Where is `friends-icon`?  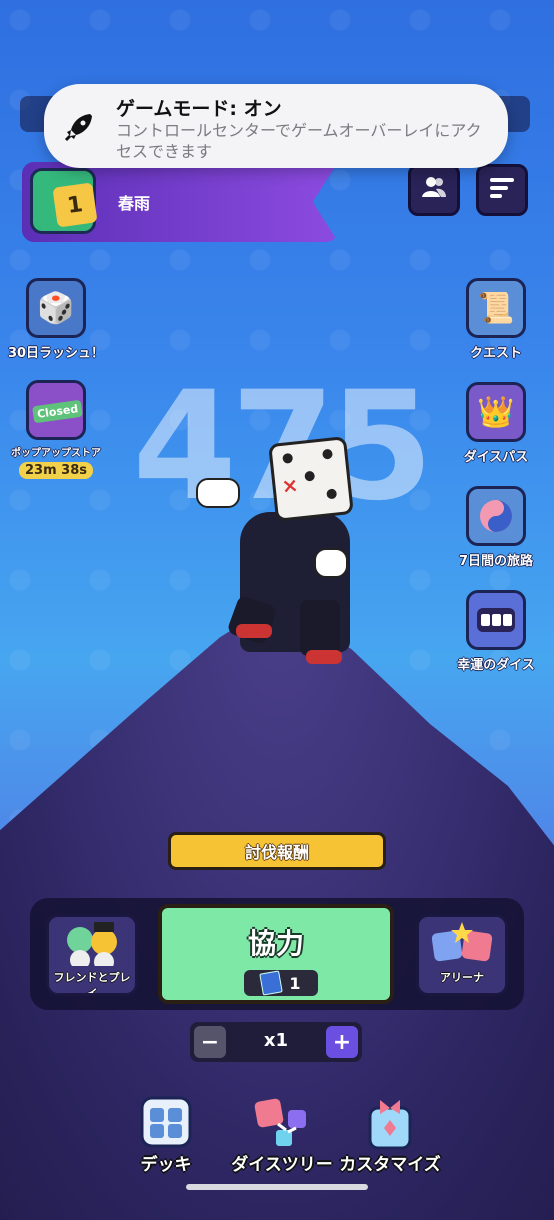 friends-icon is located at coordinates (434, 190).